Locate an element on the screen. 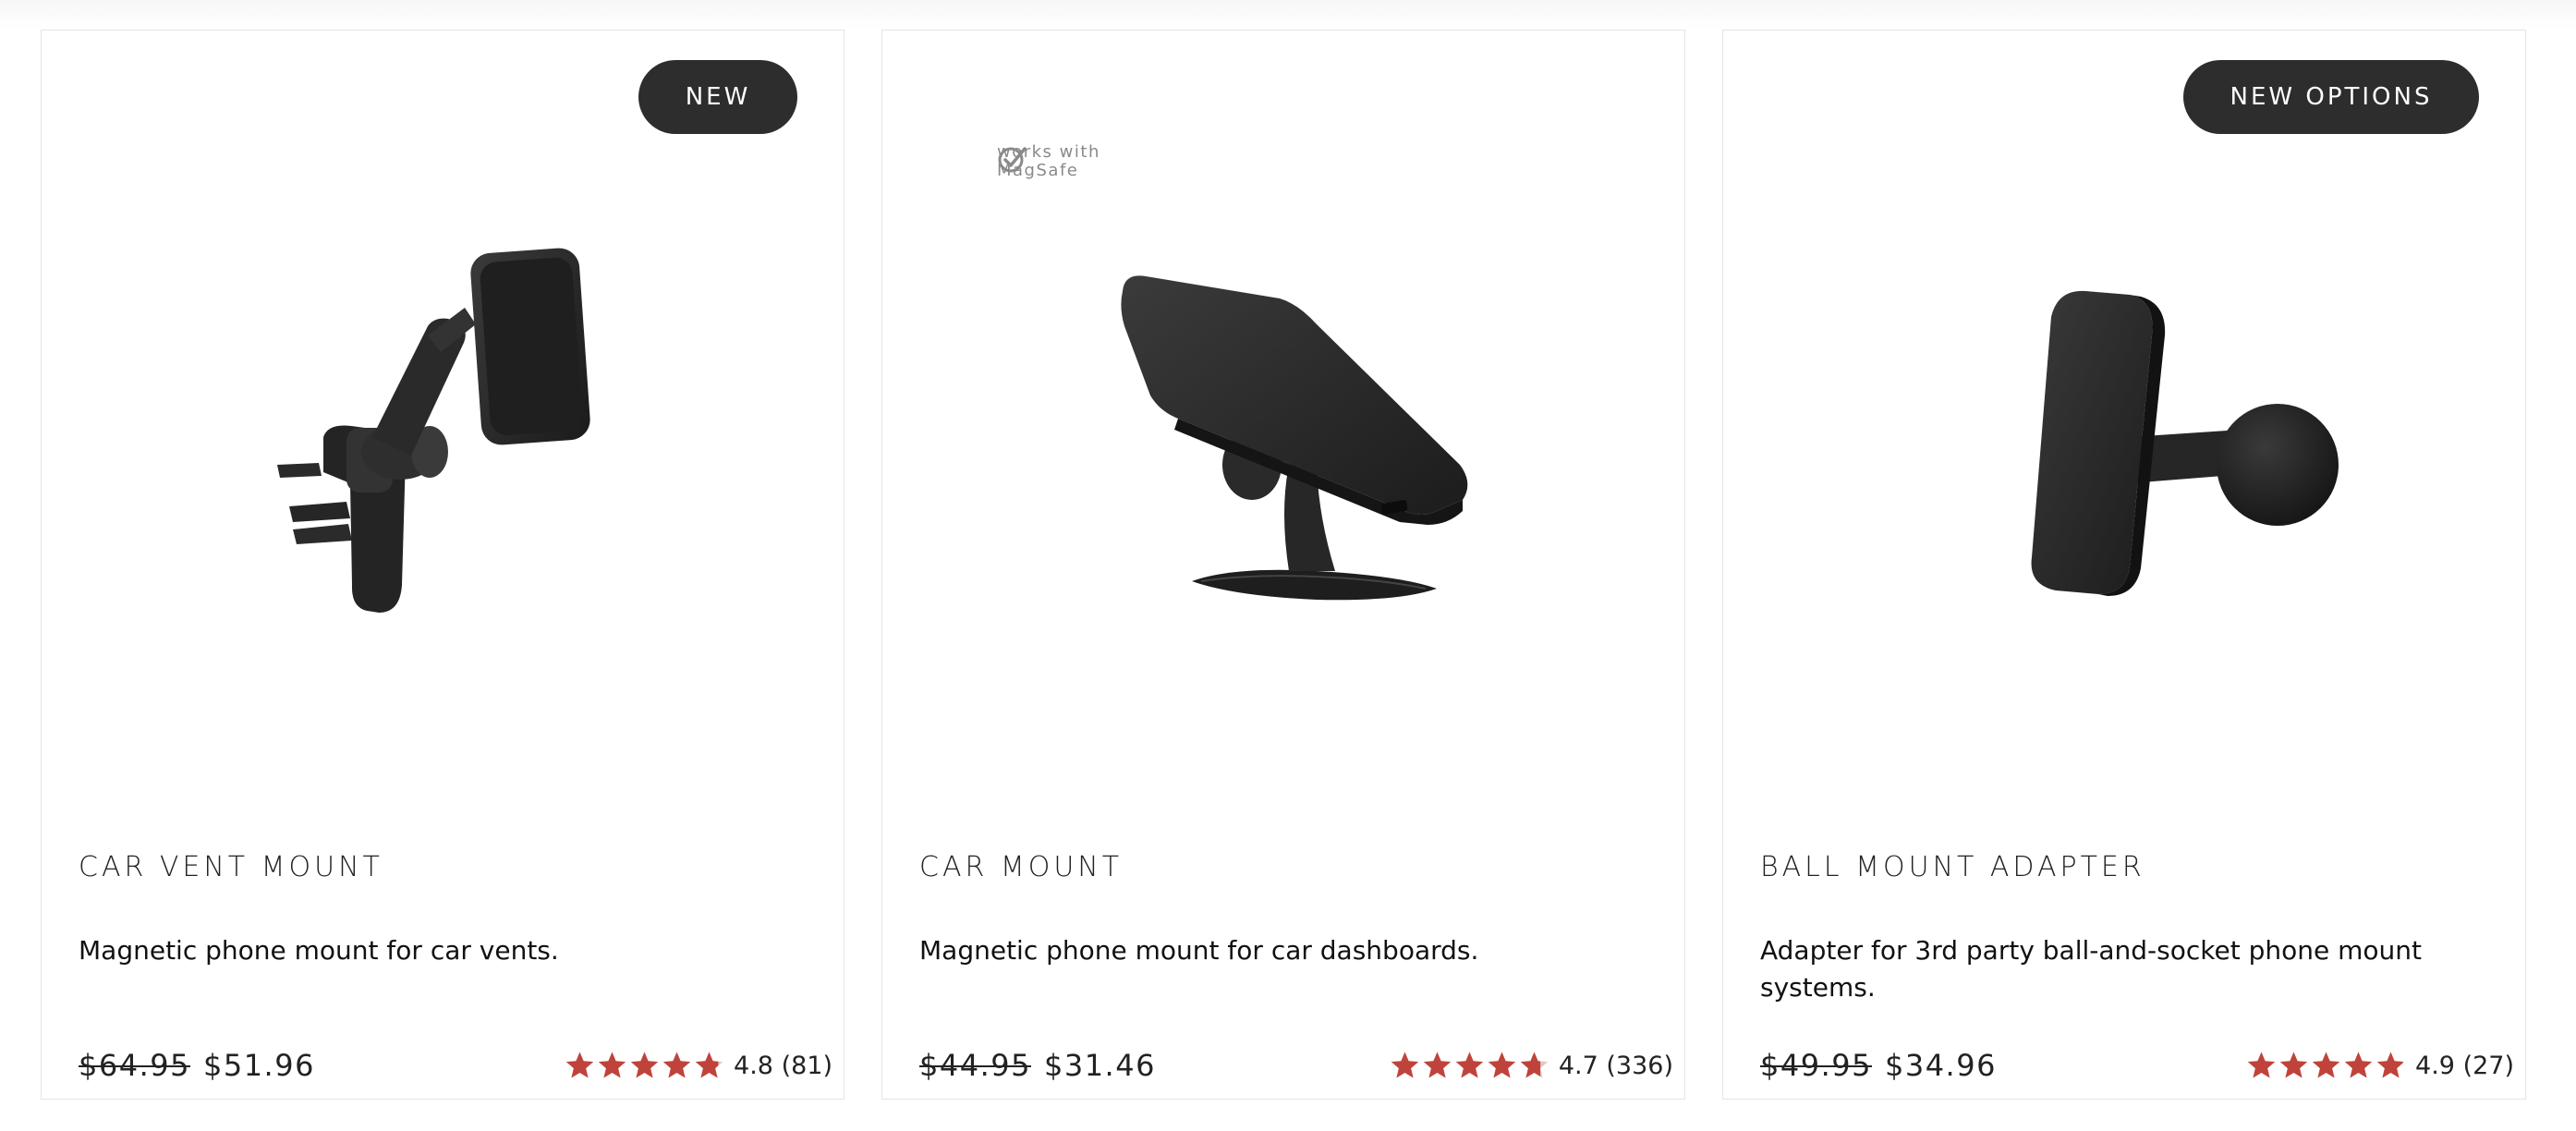 This screenshot has height=1131, width=2576. product-description: Magnetic phone mount for car dashboards. is located at coordinates (1199, 951).